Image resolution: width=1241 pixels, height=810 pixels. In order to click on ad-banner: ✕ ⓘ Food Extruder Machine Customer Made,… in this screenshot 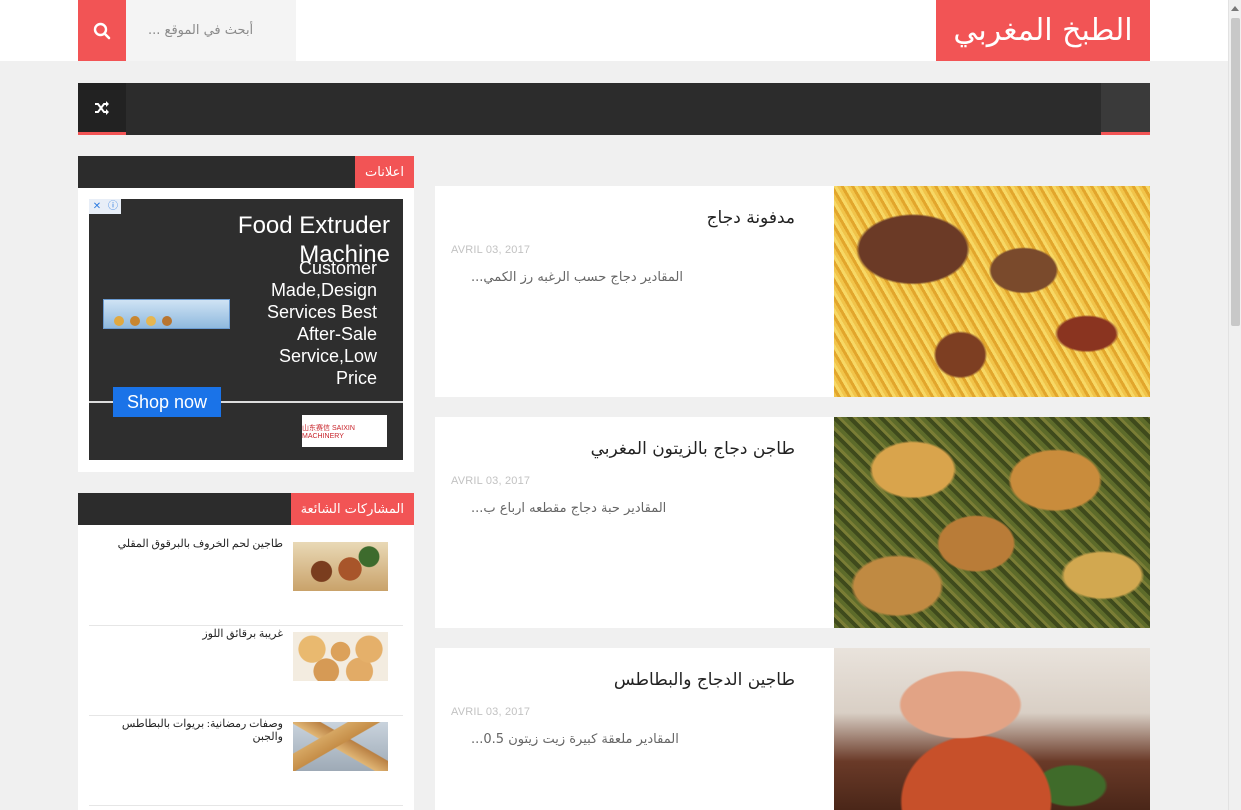, I will do `click(246, 329)`.